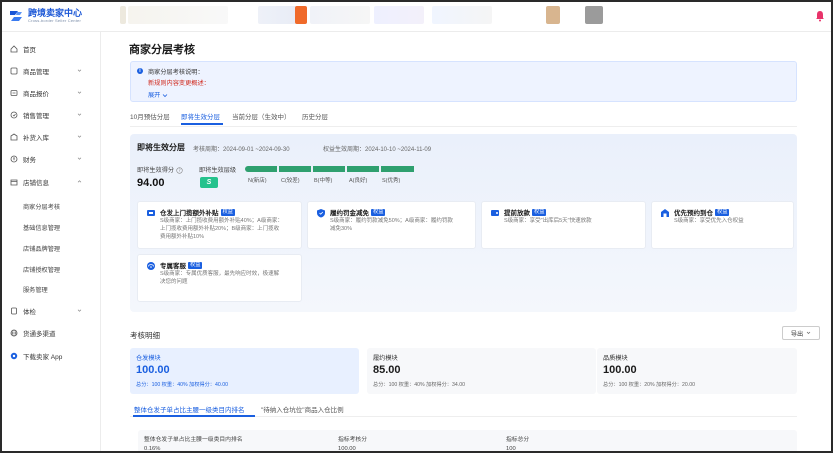 The image size is (833, 453). Describe the element at coordinates (43, 357) in the screenshot. I see `sidebar-item-label: 下载卖家 App` at that location.